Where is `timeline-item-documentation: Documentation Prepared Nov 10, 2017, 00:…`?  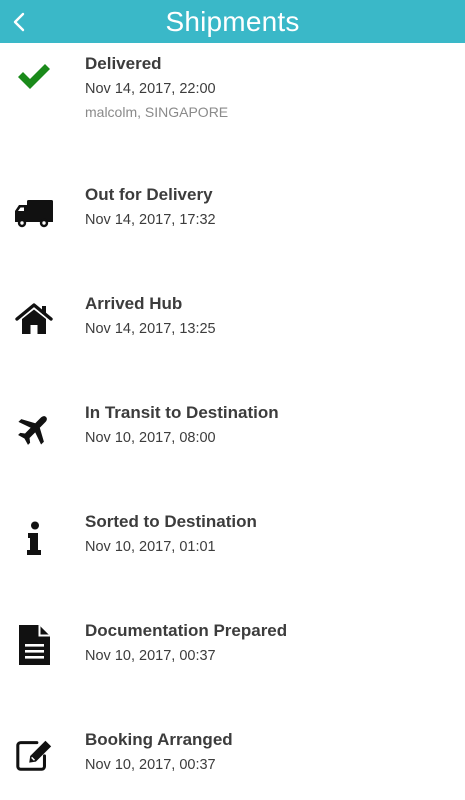
timeline-item-documentation: Documentation Prepared Nov 10, 2017, 00:… is located at coordinates (232, 642).